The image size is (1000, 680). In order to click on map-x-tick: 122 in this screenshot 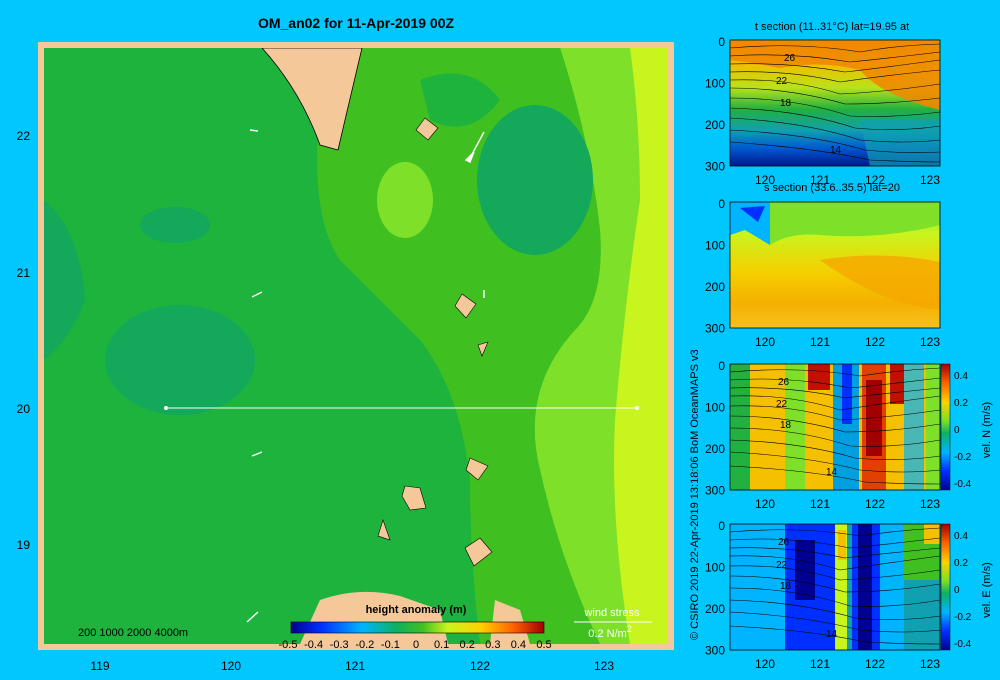, I will do `click(480, 666)`.